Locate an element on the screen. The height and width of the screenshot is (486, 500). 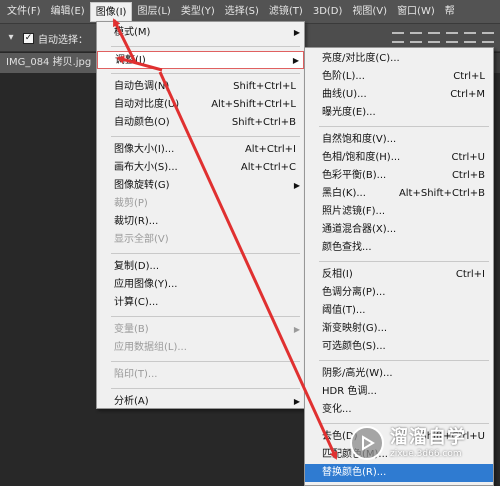
menu-item-variables: 变量(B) ▶ is located at coordinates (200, 330).